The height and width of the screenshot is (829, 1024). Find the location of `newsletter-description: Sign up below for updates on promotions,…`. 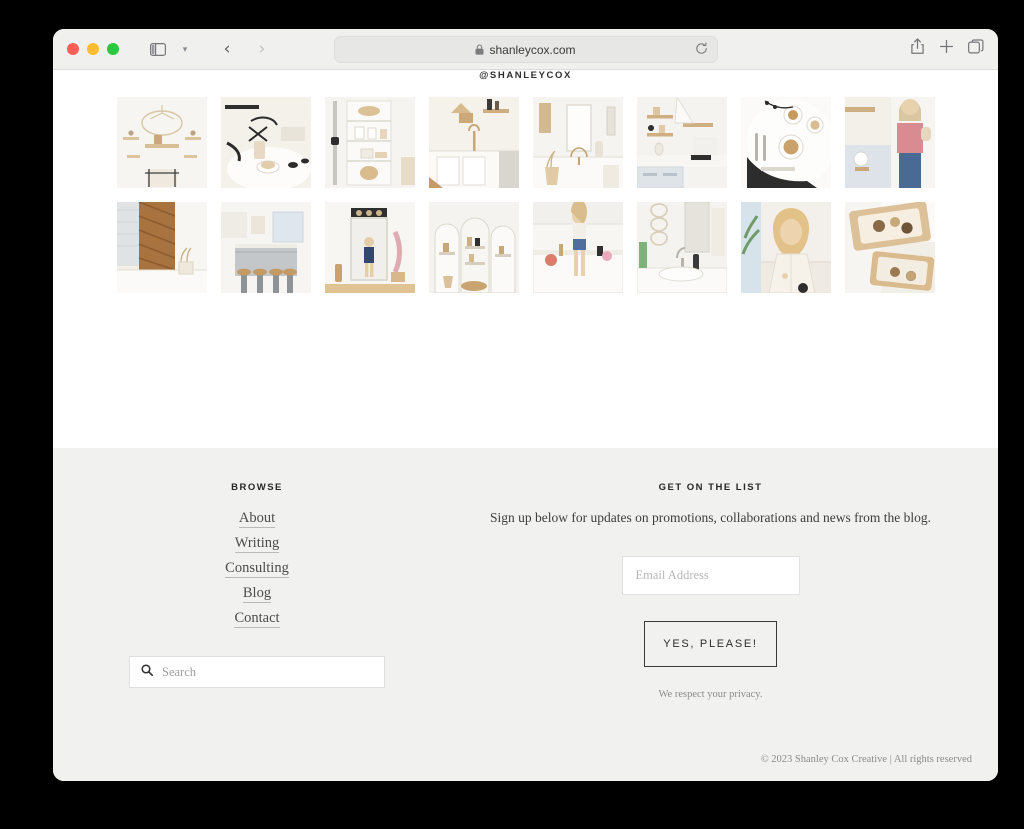

newsletter-description: Sign up below for updates on promotions,… is located at coordinates (710, 517).